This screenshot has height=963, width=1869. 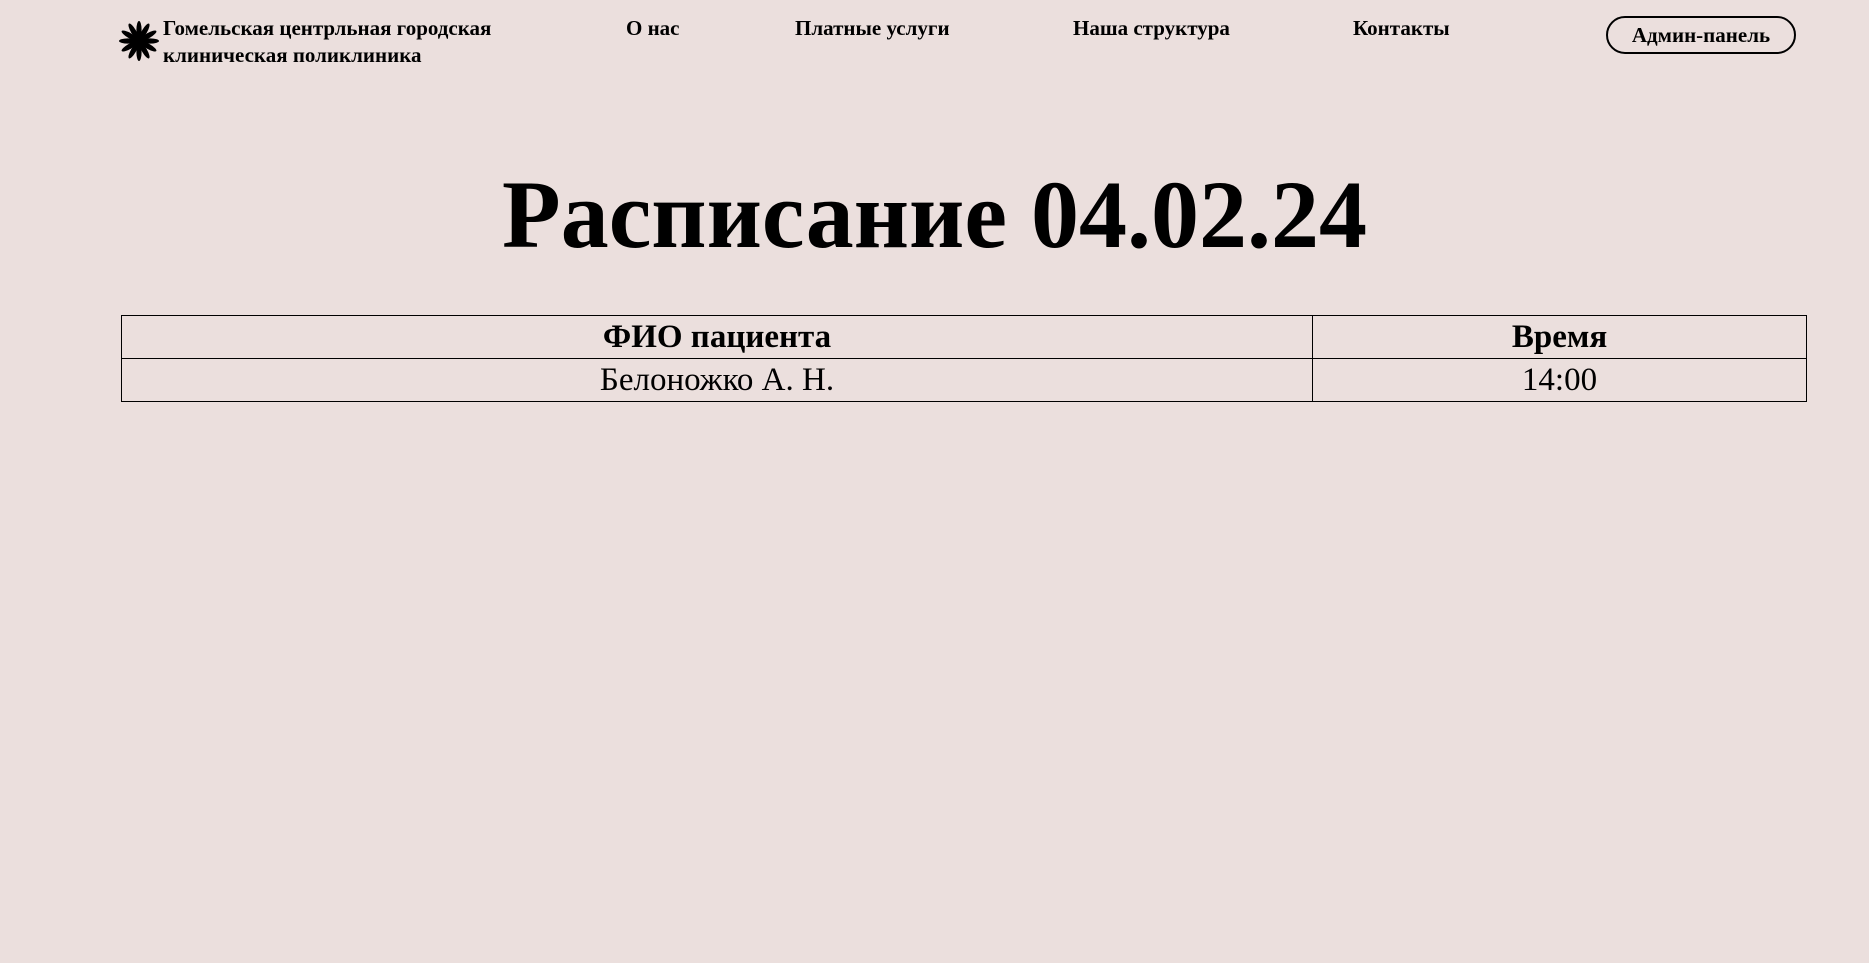 I want to click on flower-logo-icon, so click(x=139, y=41).